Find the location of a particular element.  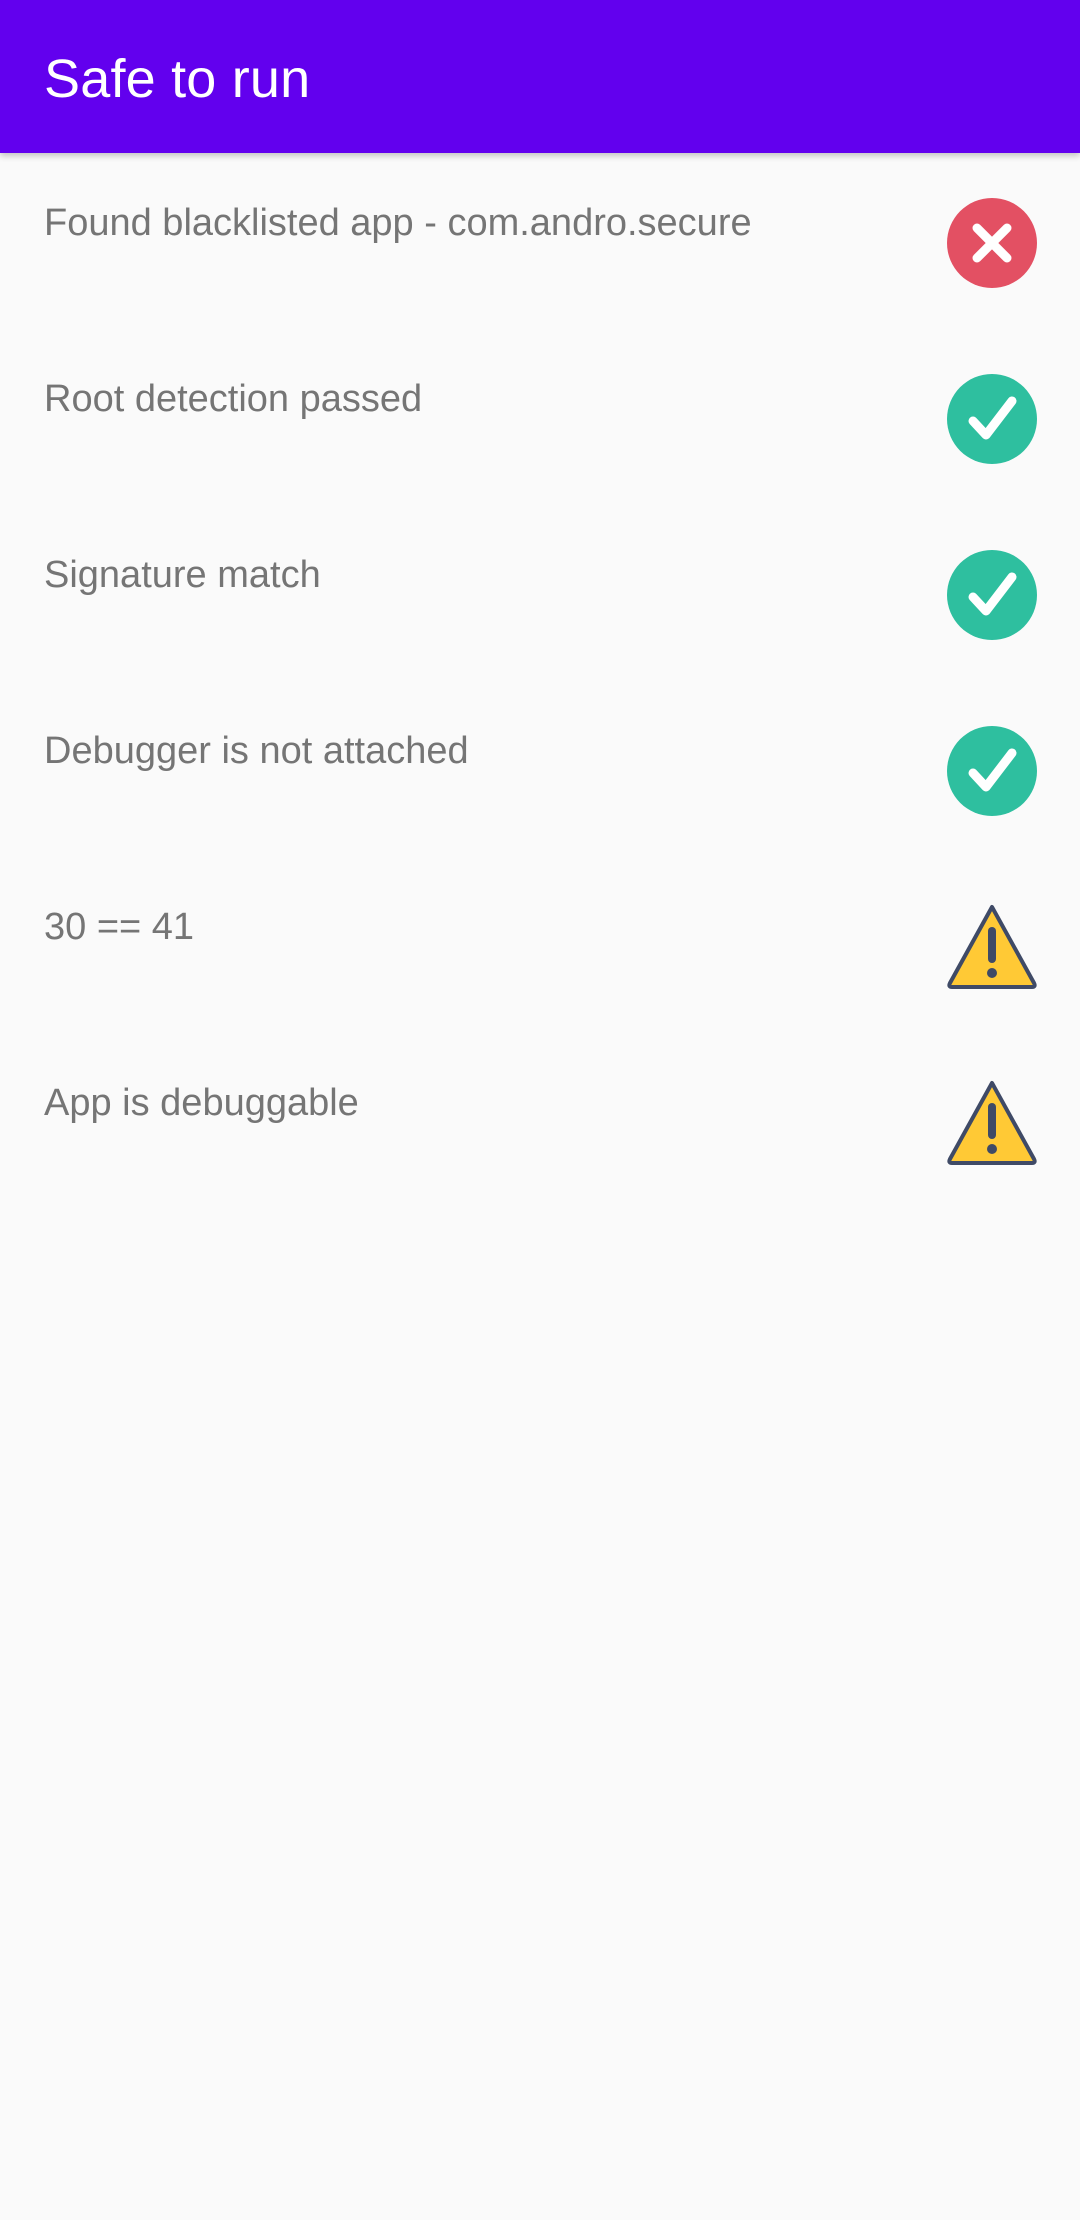

app-bar: Safe to run is located at coordinates (540, 76).